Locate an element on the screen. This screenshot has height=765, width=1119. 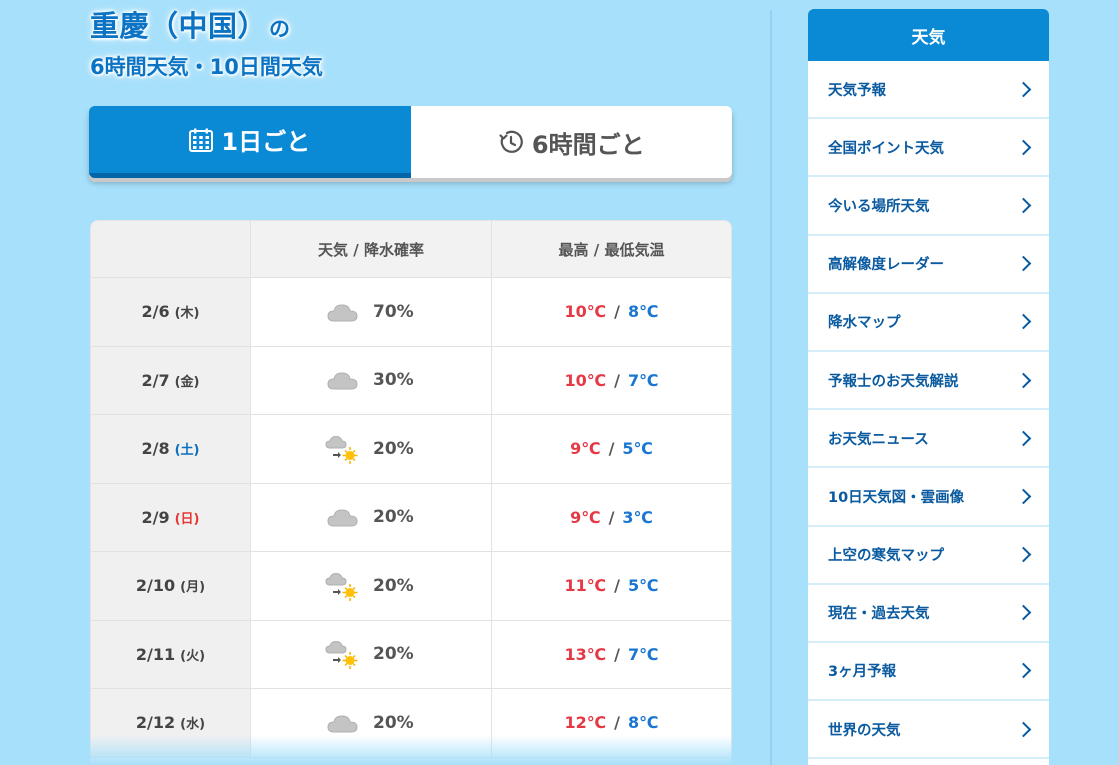
sidebar-item: 今いる場所天気 is located at coordinates (928, 206).